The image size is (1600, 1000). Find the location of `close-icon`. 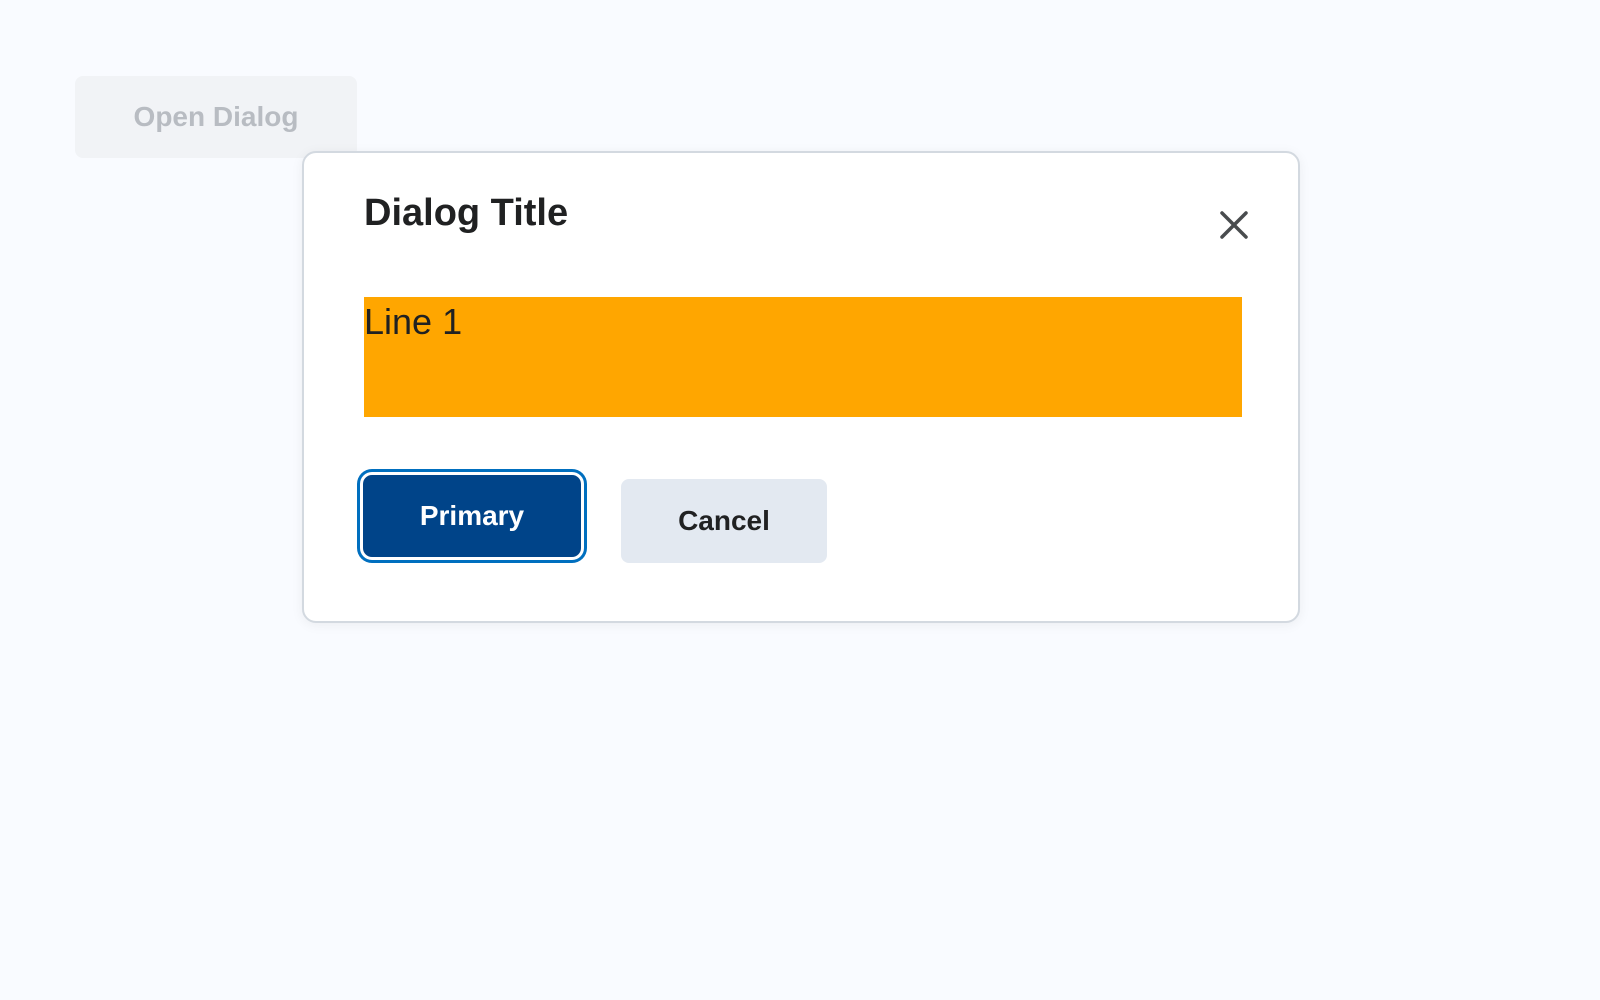

close-icon is located at coordinates (1234, 225).